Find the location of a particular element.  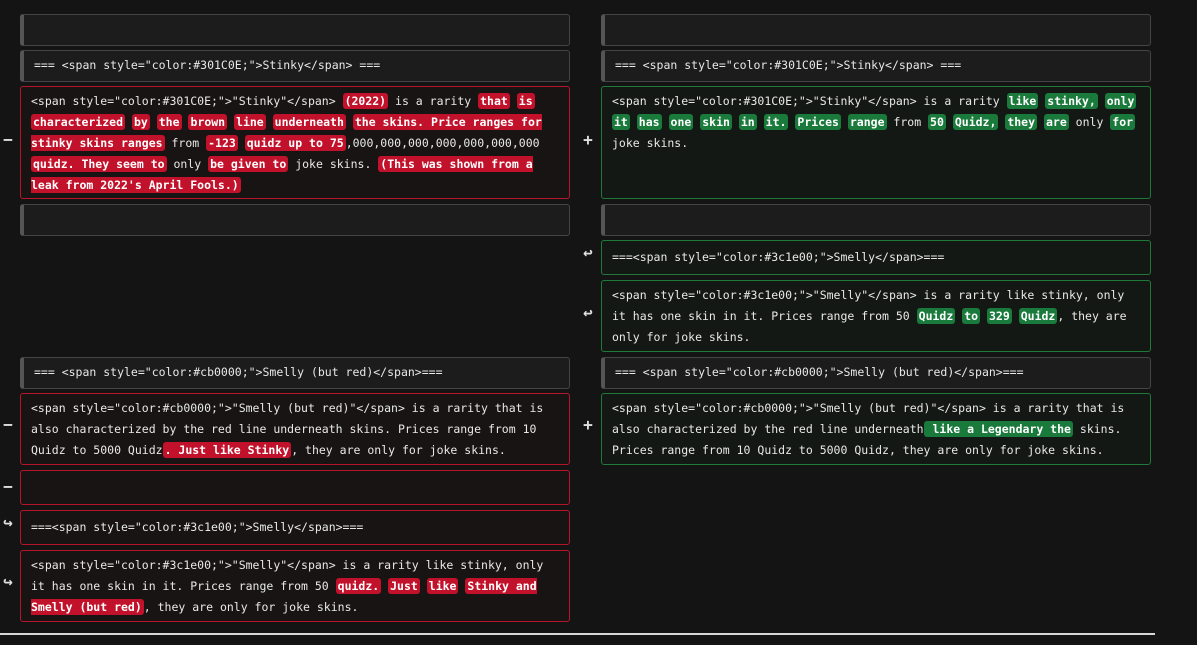

changed-text: quidz. They seem to is located at coordinates (99, 164).